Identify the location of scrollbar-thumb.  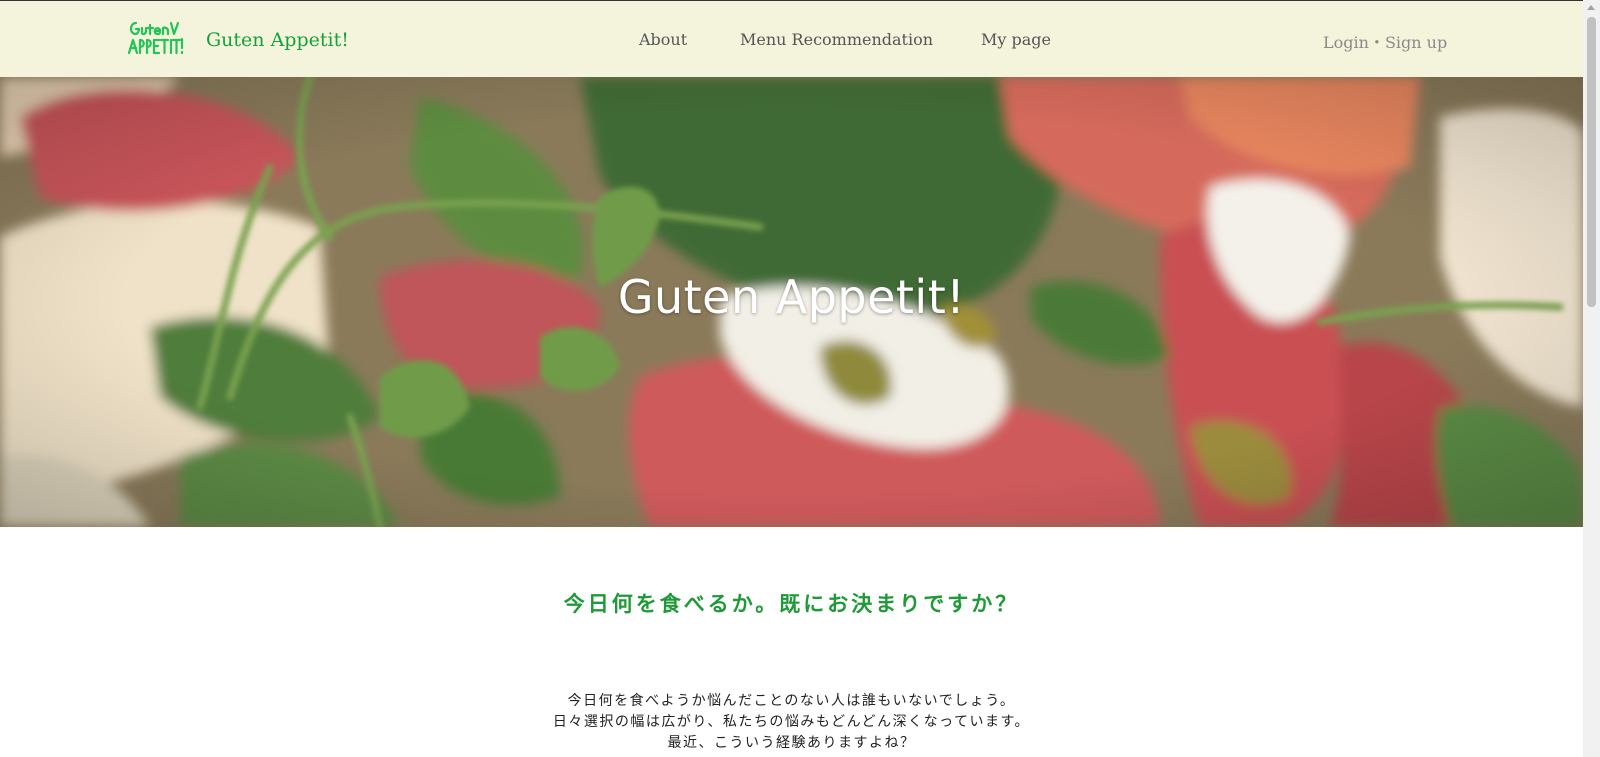
(1591, 162).